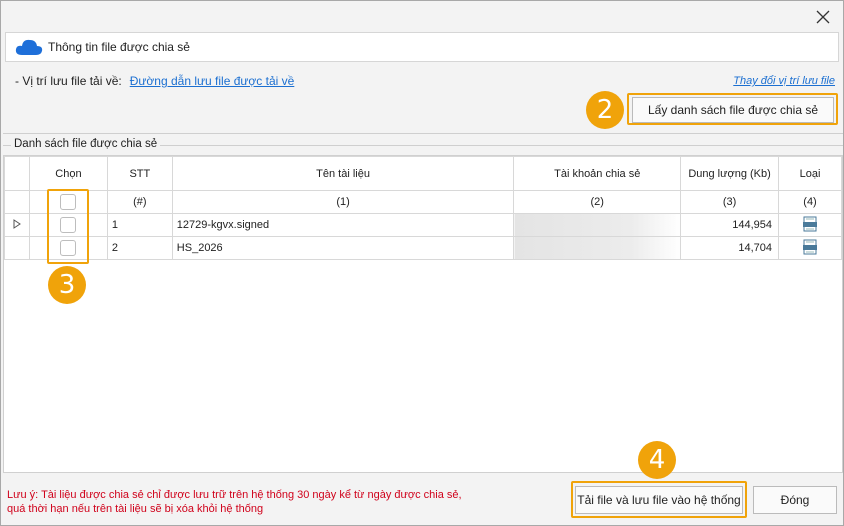  What do you see at coordinates (139, 248) in the screenshot?
I see `row-stt: 2` at bounding box center [139, 248].